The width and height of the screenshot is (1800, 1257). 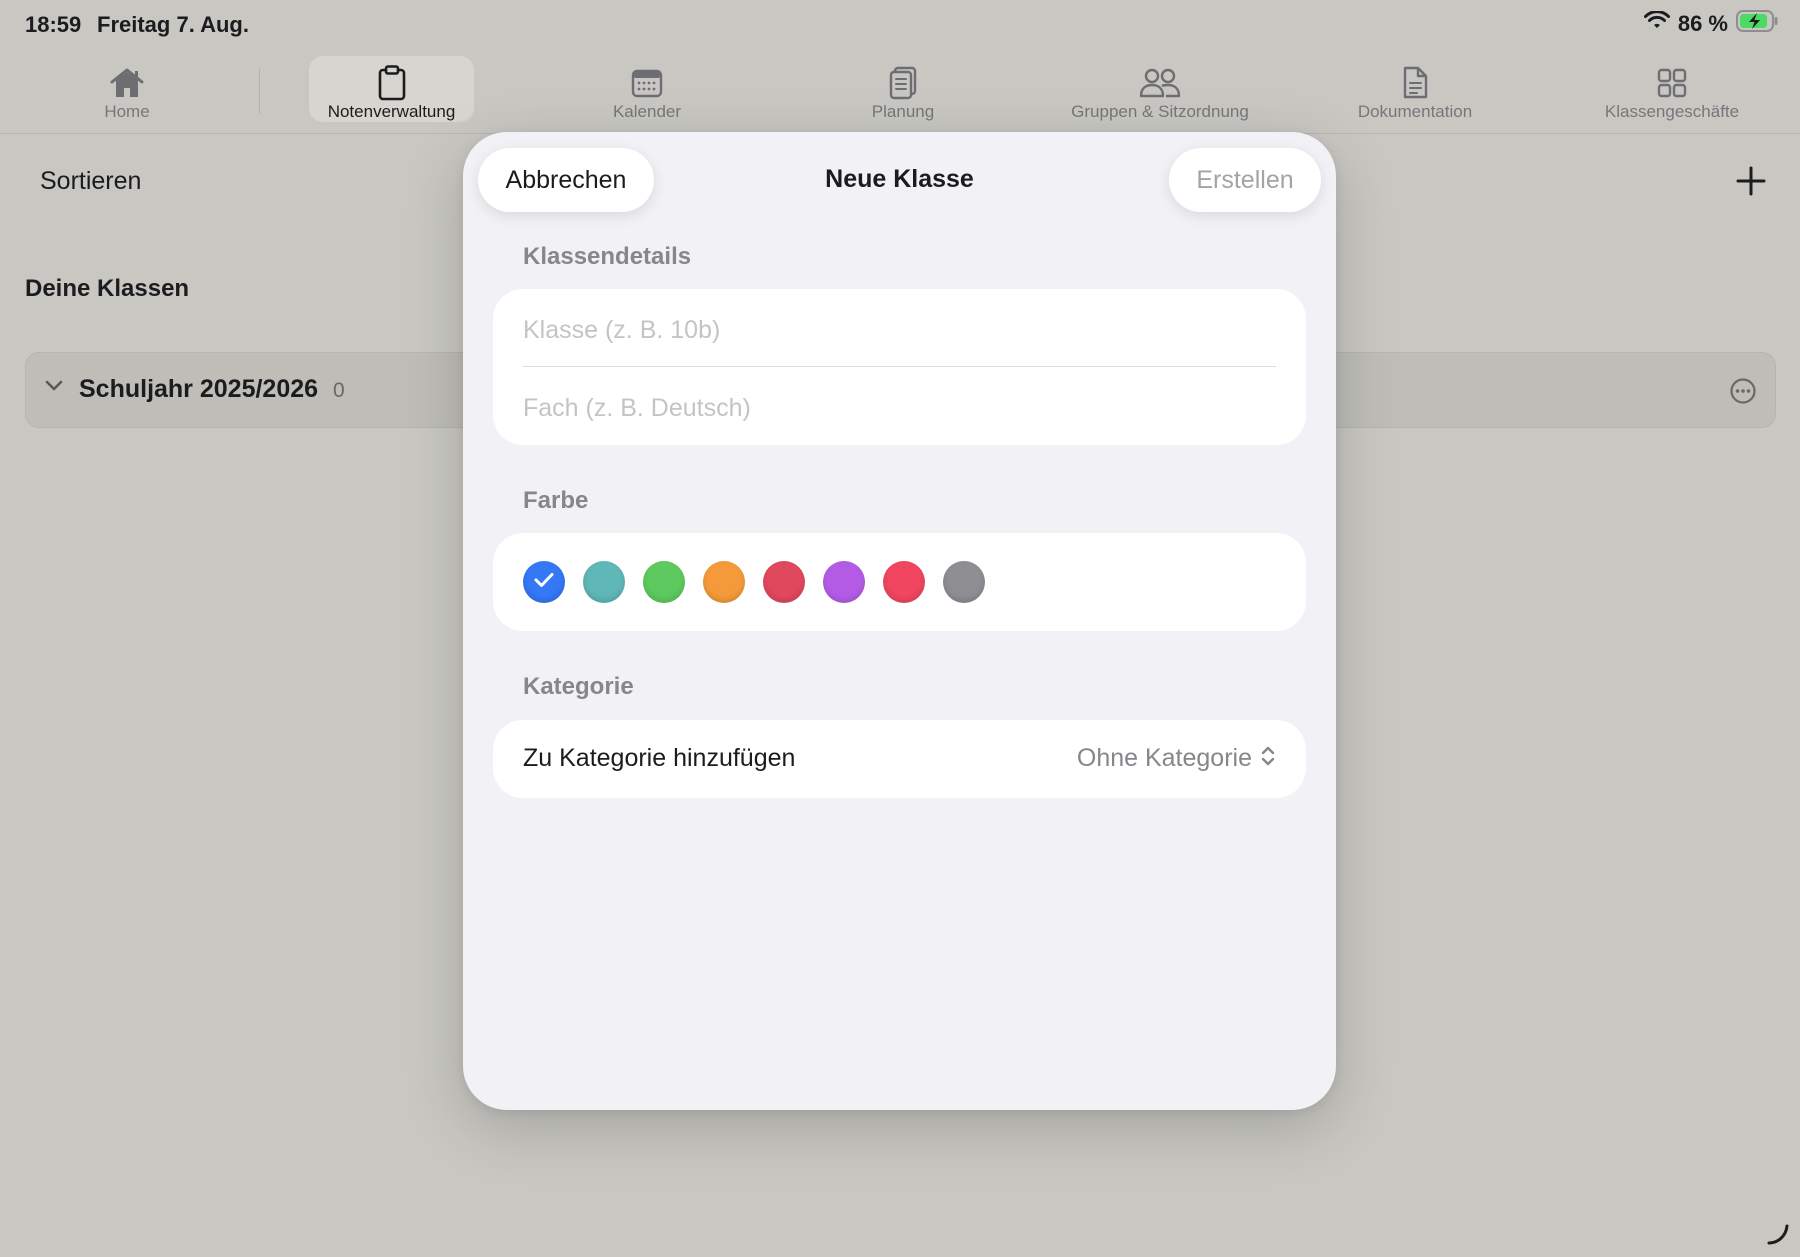 I want to click on color-swatch-red, so click(x=784, y=582).